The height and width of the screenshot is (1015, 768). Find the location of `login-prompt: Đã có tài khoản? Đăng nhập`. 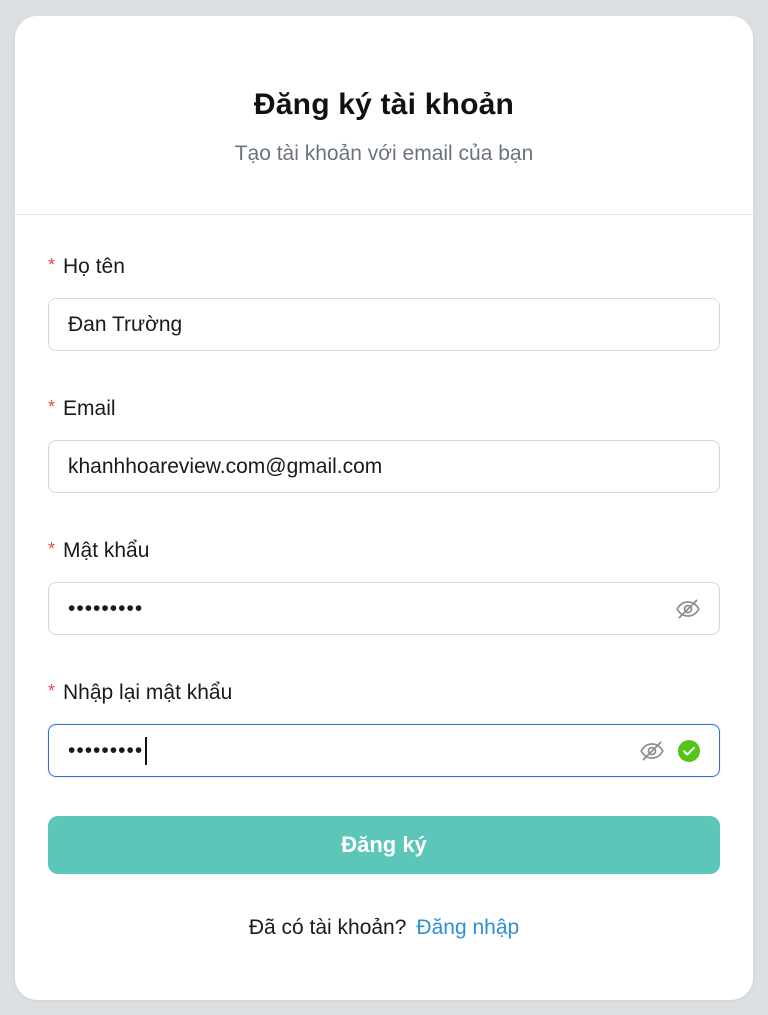

login-prompt: Đã có tài khoản? Đăng nhập is located at coordinates (384, 928).